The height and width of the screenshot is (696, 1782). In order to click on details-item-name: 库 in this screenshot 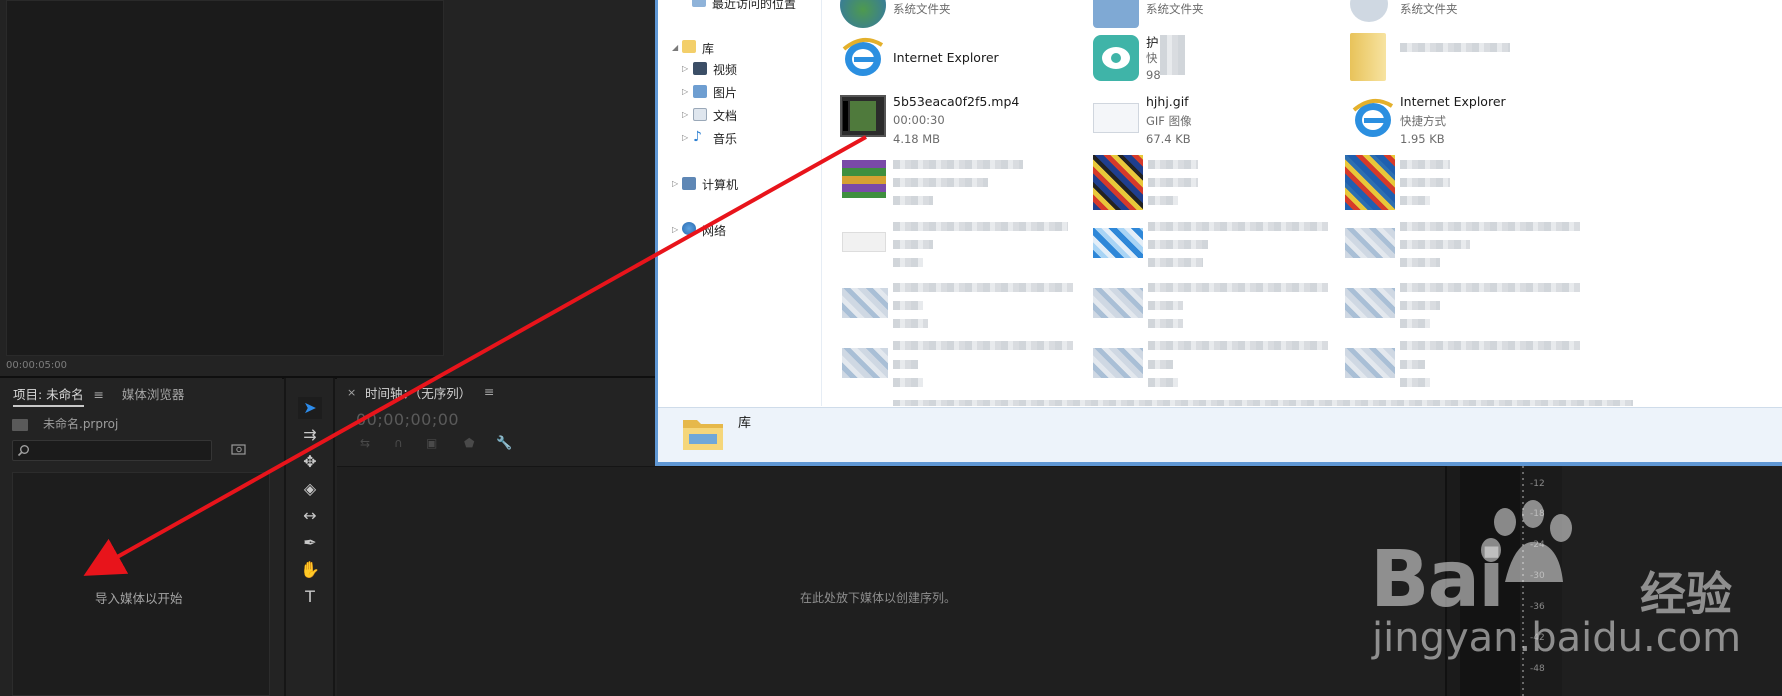, I will do `click(745, 423)`.